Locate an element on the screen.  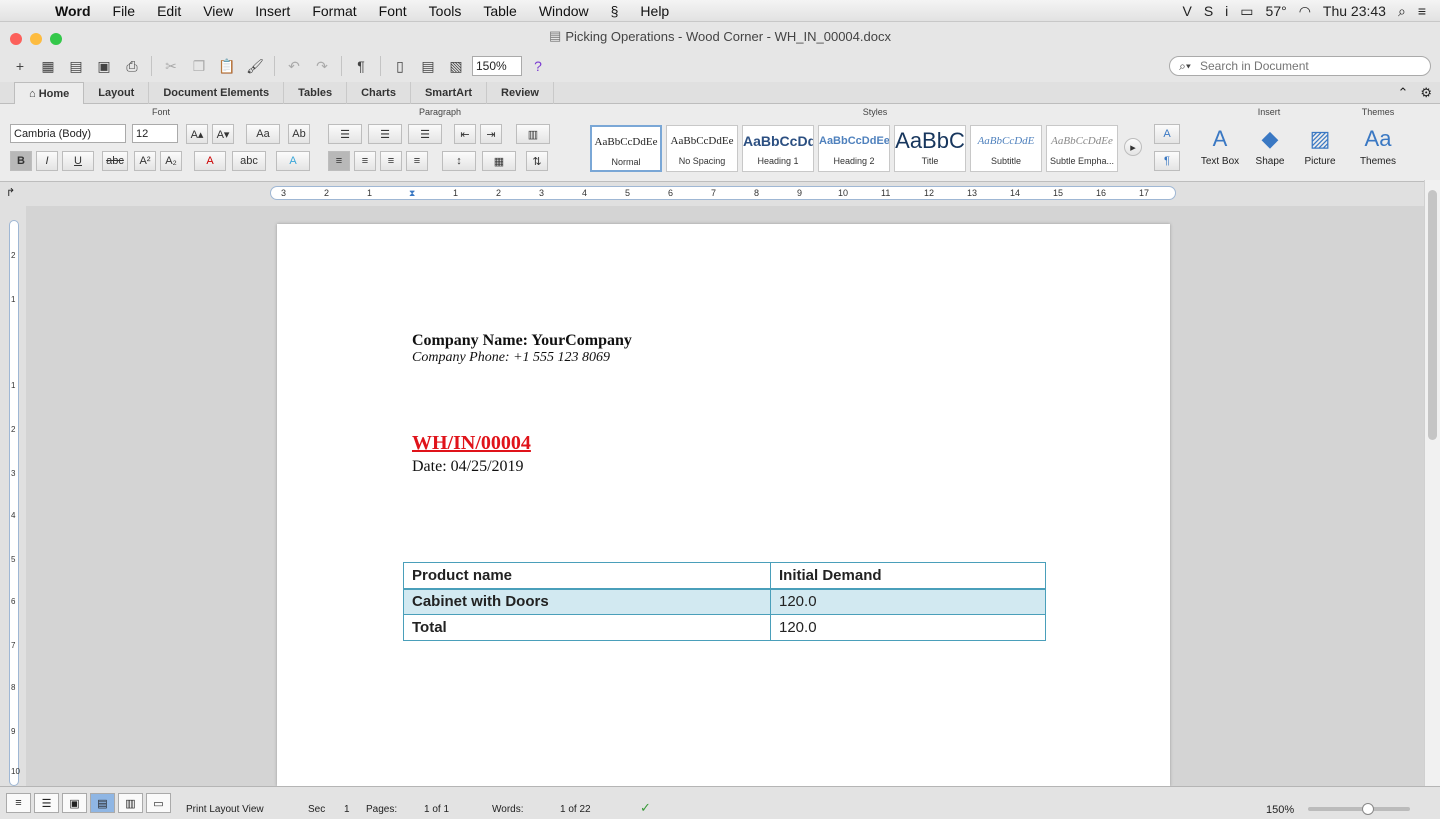
font-size-select: 12 is located at coordinates (155, 133).